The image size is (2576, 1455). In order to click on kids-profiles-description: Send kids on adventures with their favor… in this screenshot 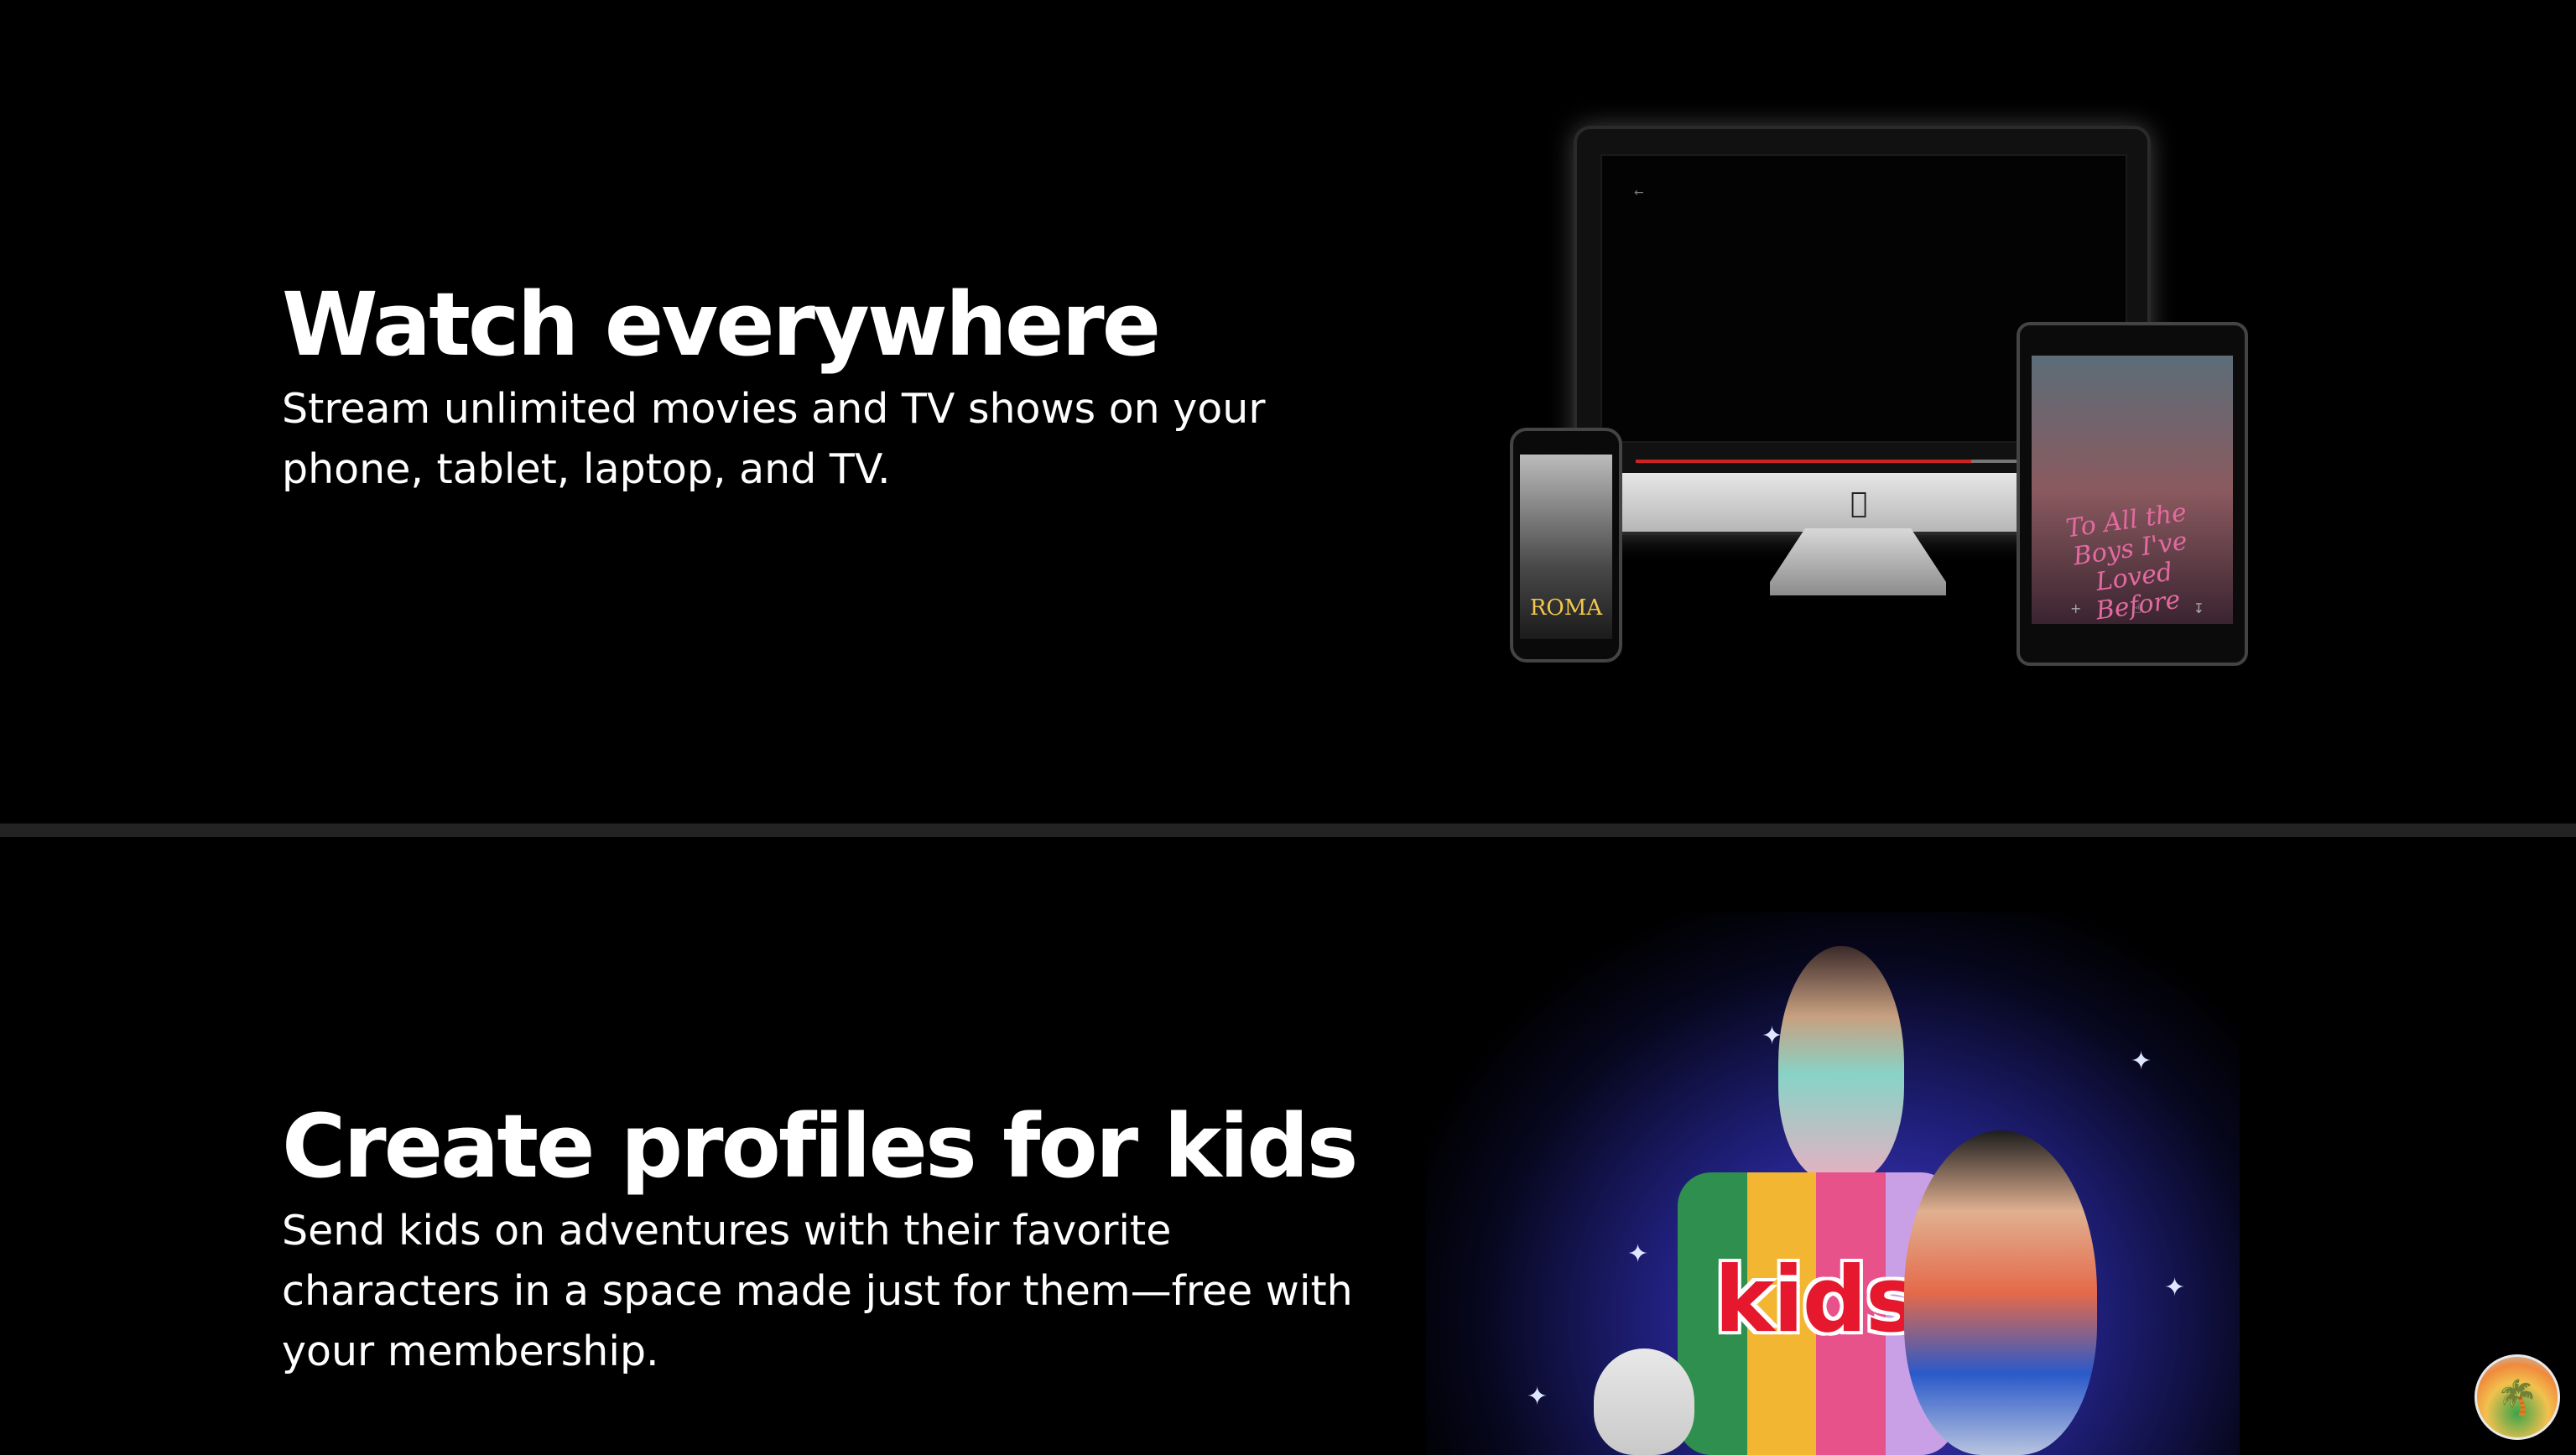, I will do `click(827, 1291)`.